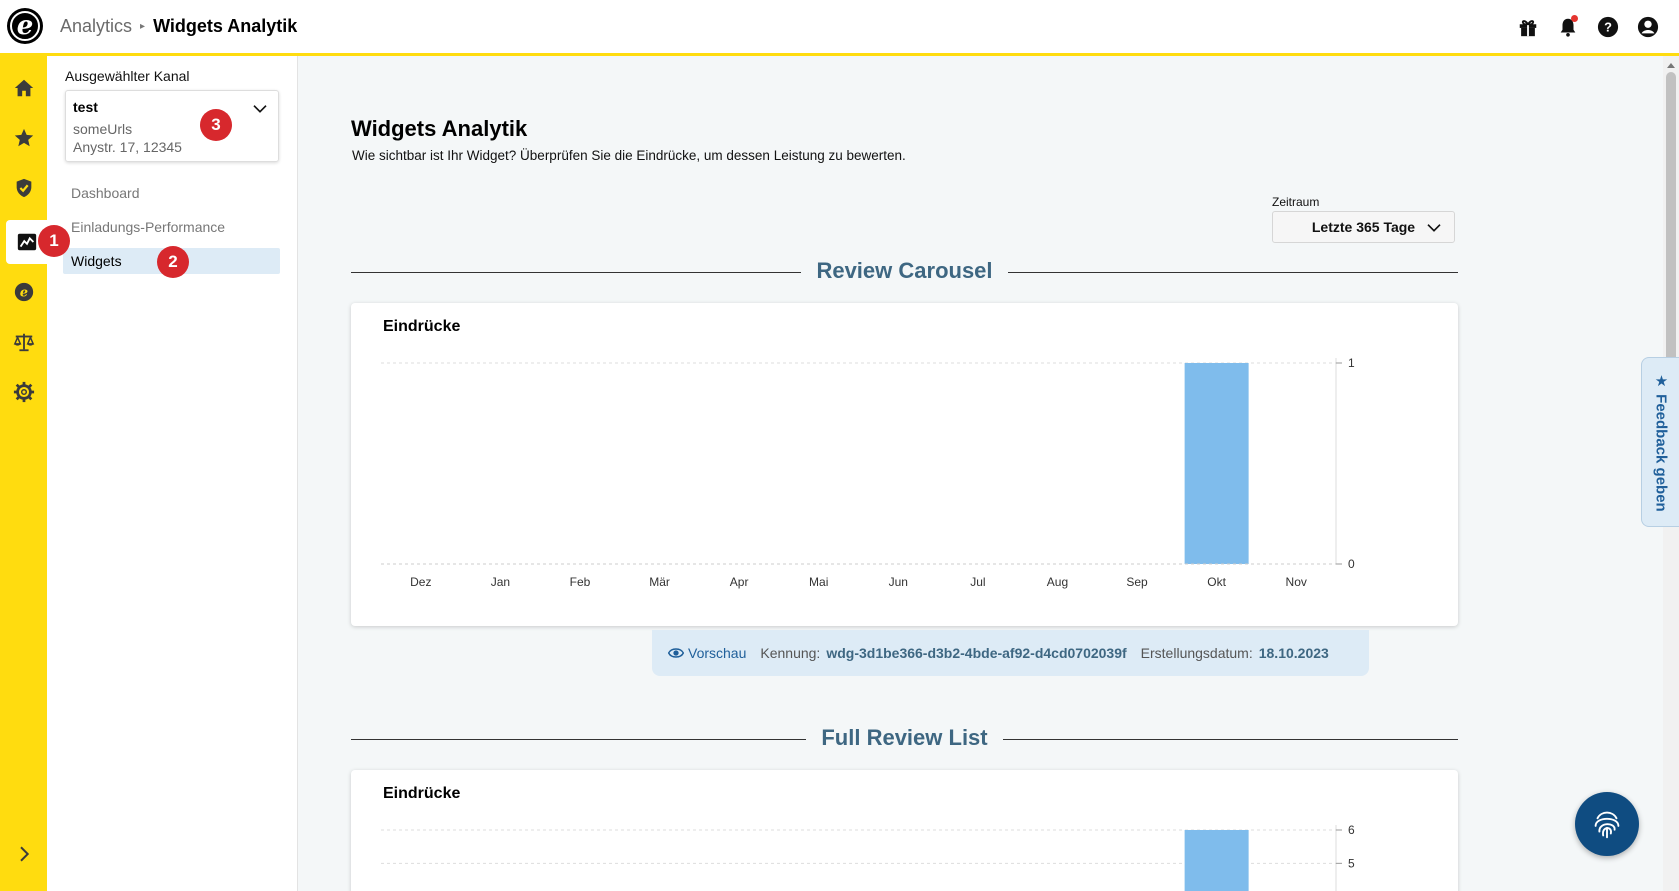  I want to click on channel-selector: test someUrls Anystr. 17, 12345, so click(172, 126).